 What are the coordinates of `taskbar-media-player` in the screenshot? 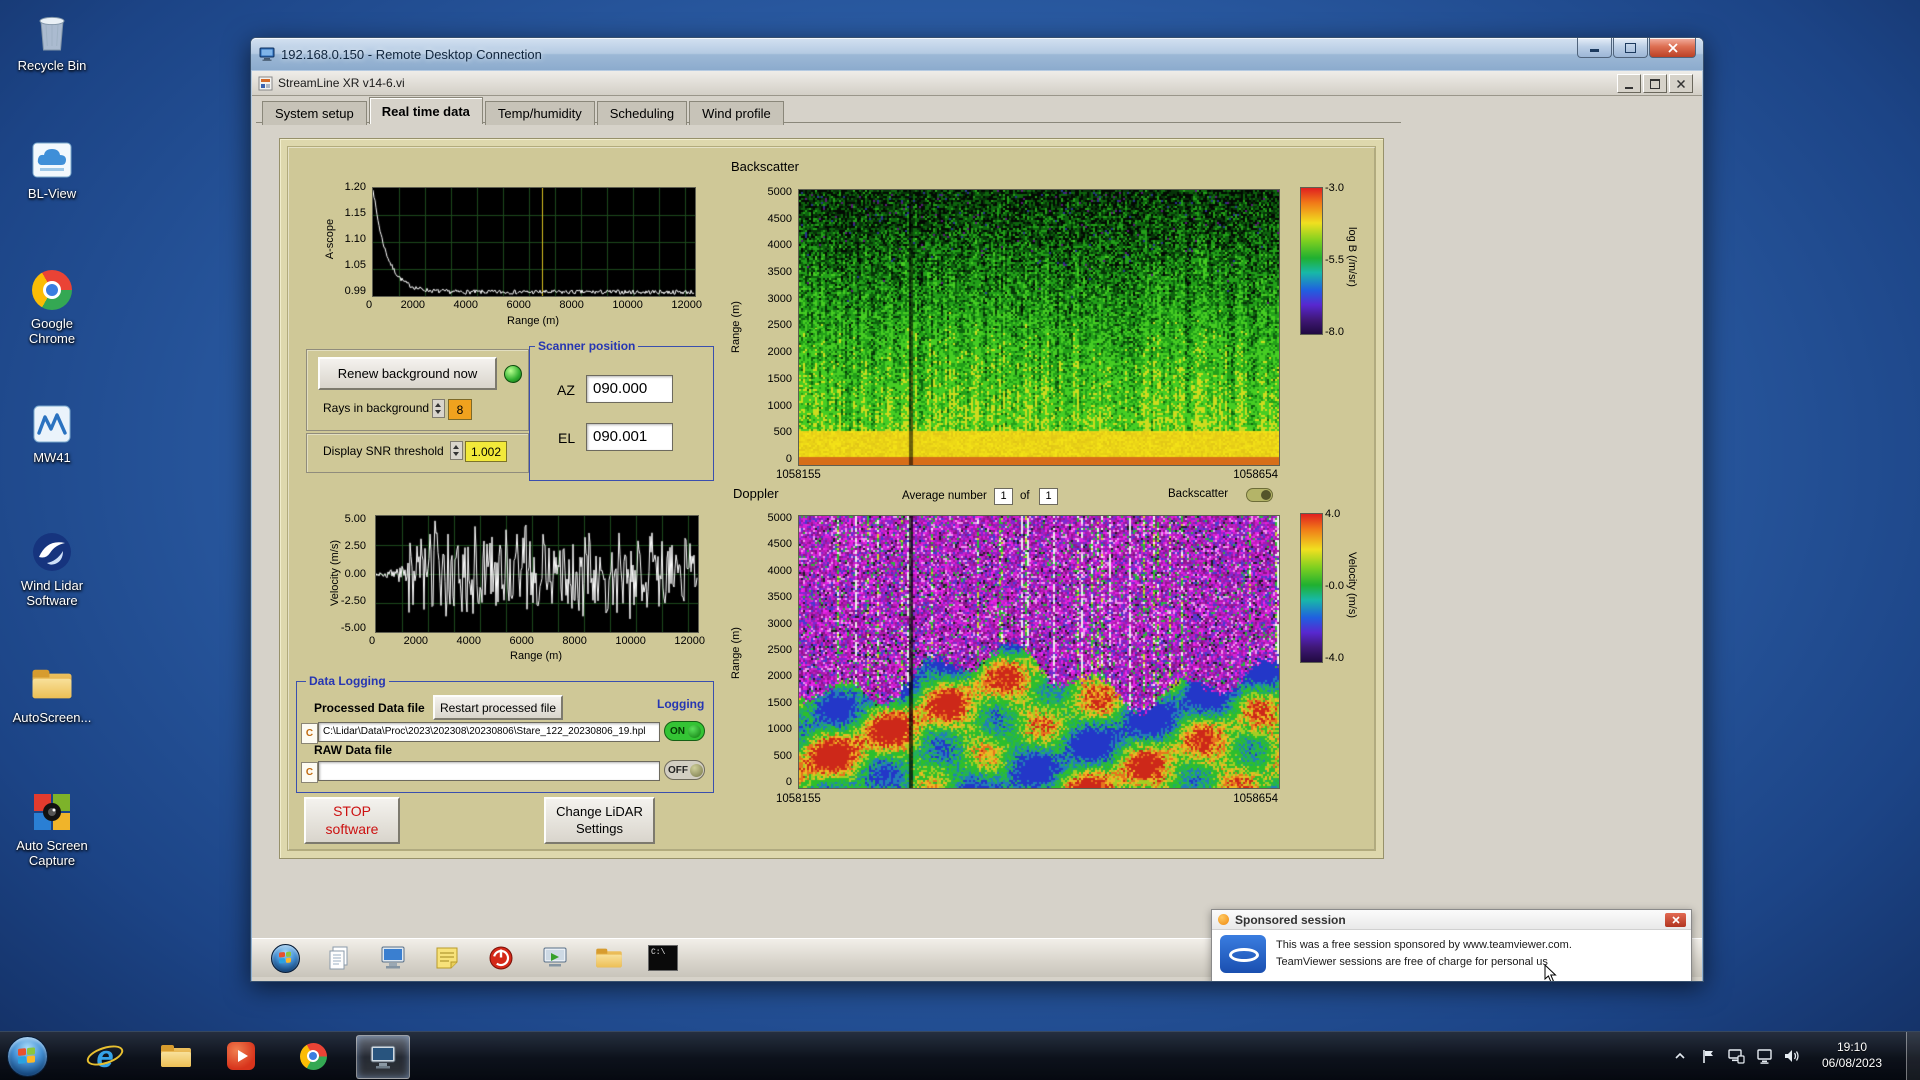 It's located at (241, 1056).